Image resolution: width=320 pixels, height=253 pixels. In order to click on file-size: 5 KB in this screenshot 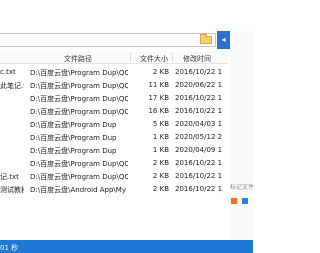, I will do `click(160, 124)`.